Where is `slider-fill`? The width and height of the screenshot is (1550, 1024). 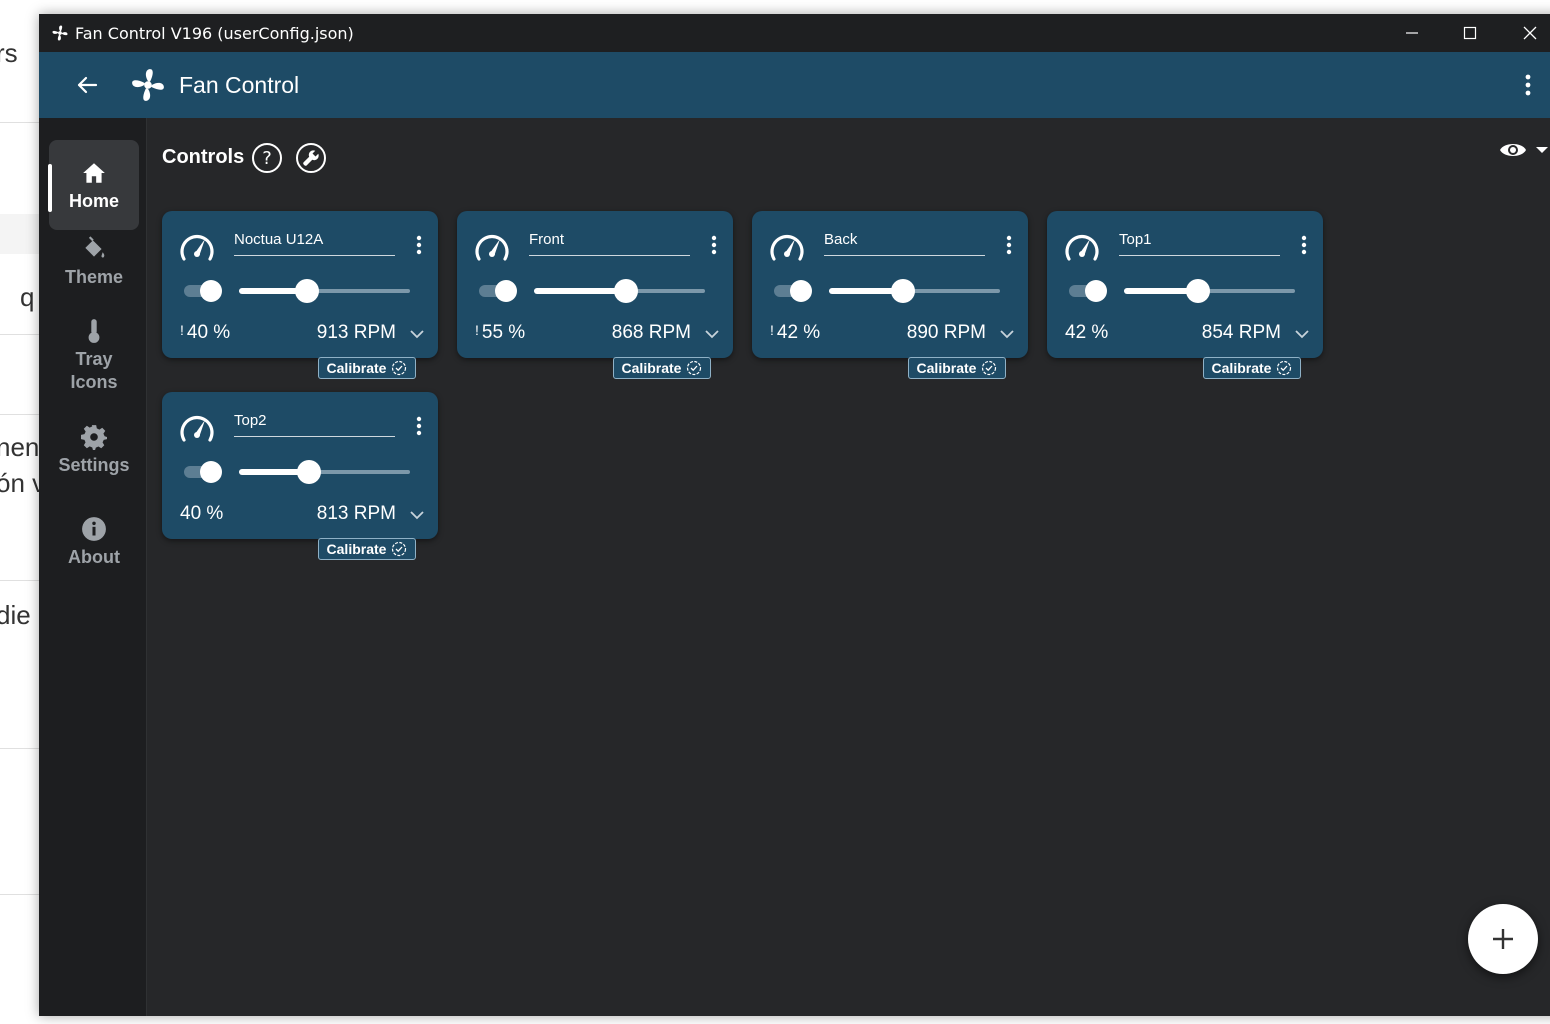 slider-fill is located at coordinates (580, 291).